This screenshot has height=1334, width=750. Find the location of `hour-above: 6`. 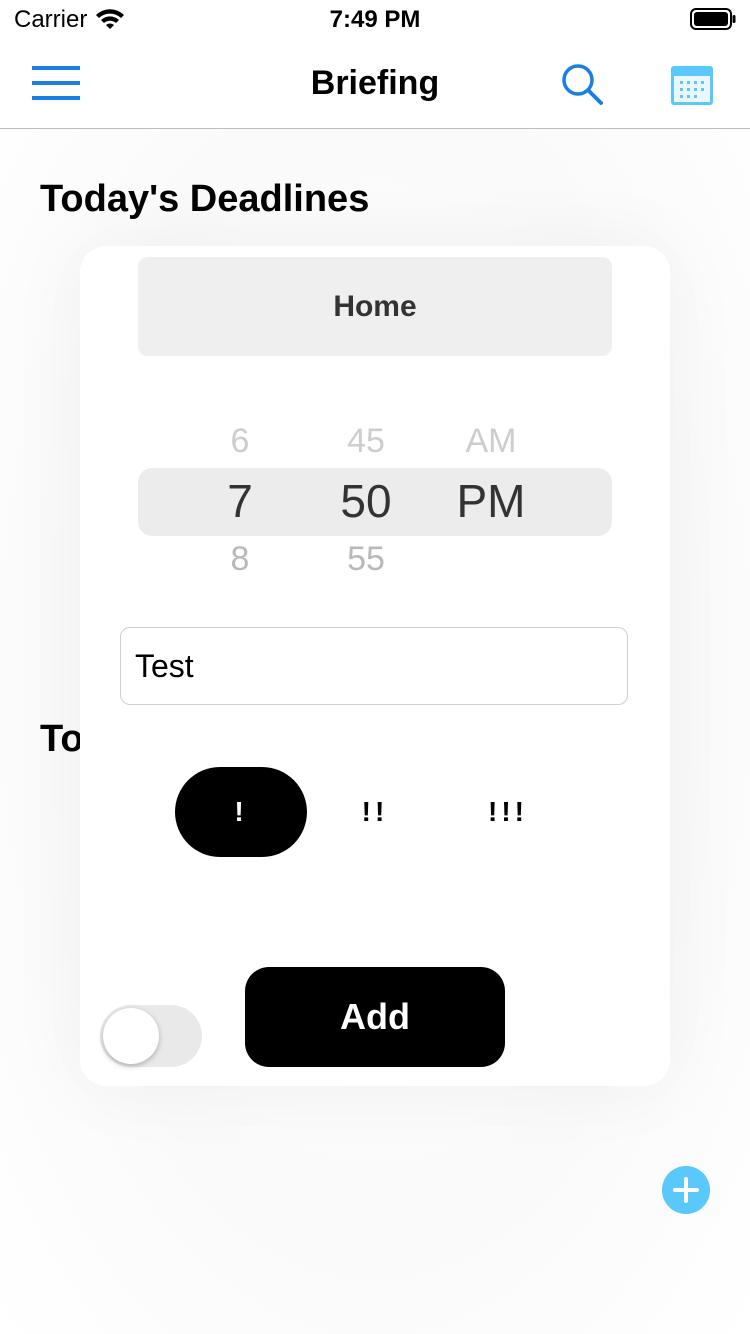

hour-above: 6 is located at coordinates (240, 441).